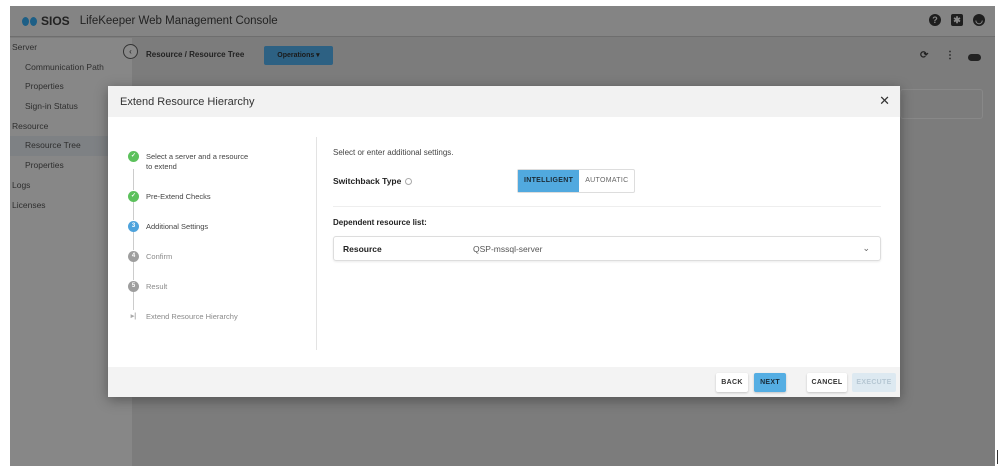  Describe the element at coordinates (367, 181) in the screenshot. I see `switchback-label: Switchback Type` at that location.